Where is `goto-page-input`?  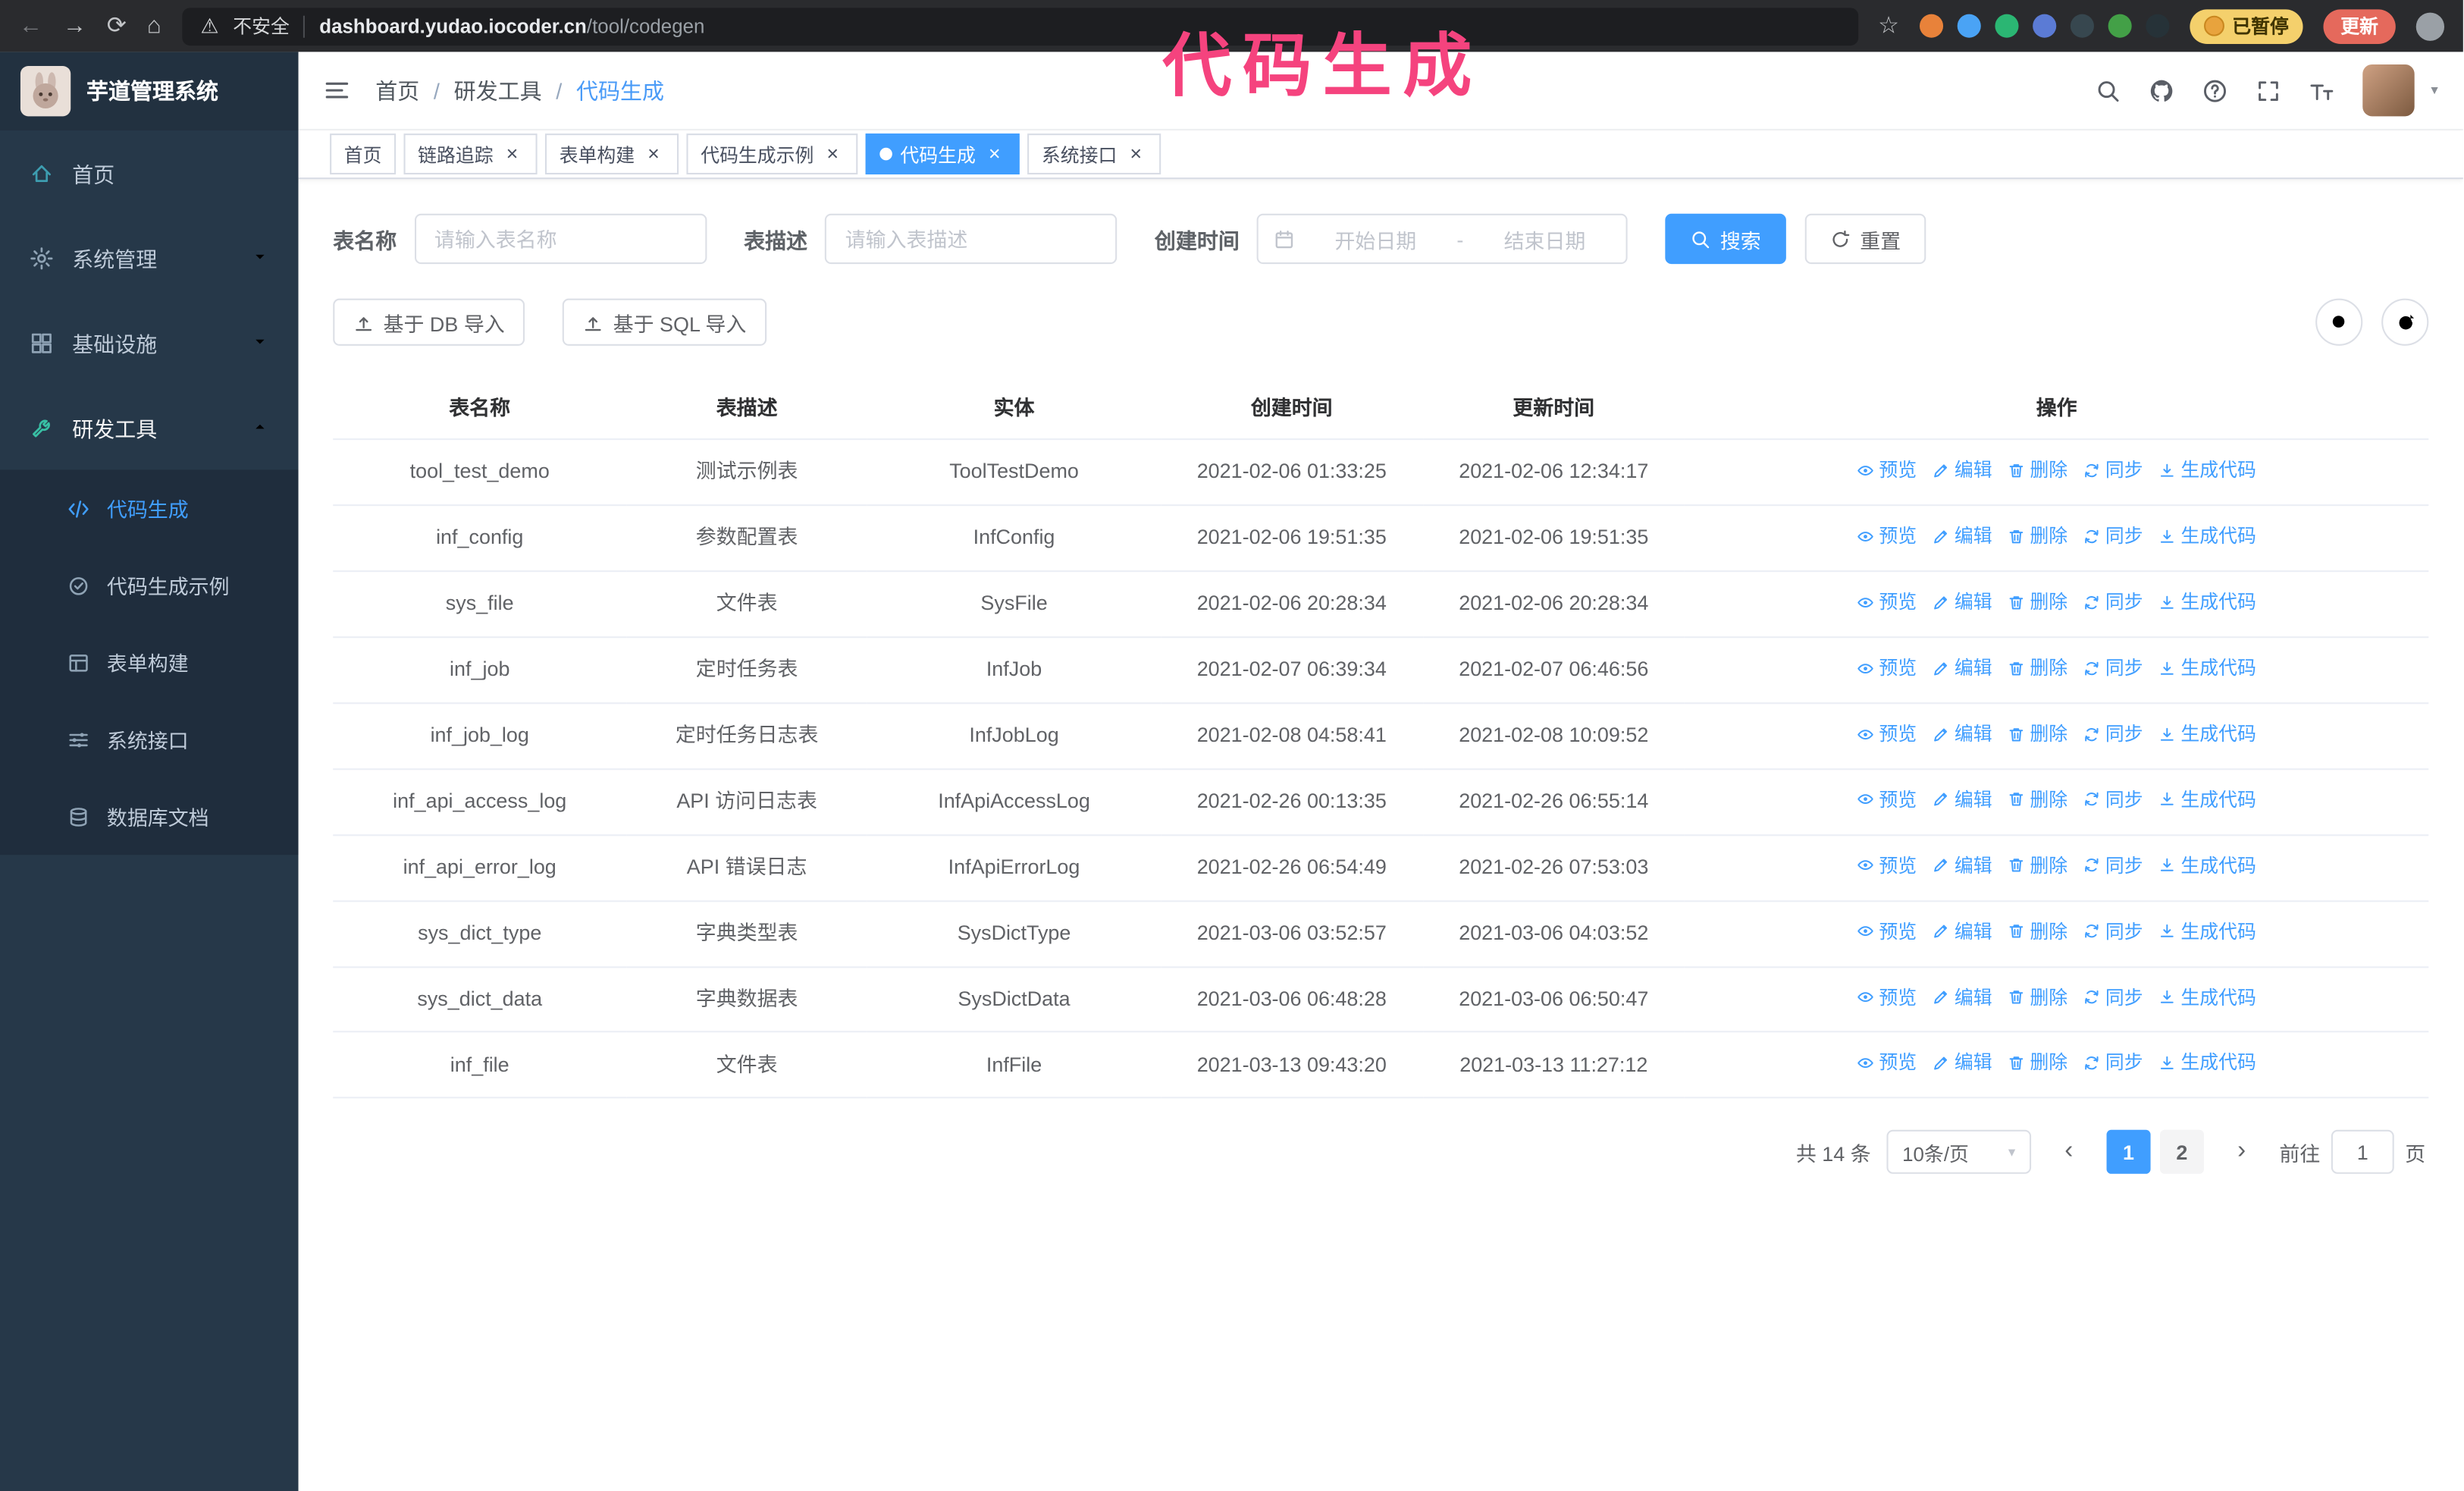
goto-page-input is located at coordinates (2362, 1152).